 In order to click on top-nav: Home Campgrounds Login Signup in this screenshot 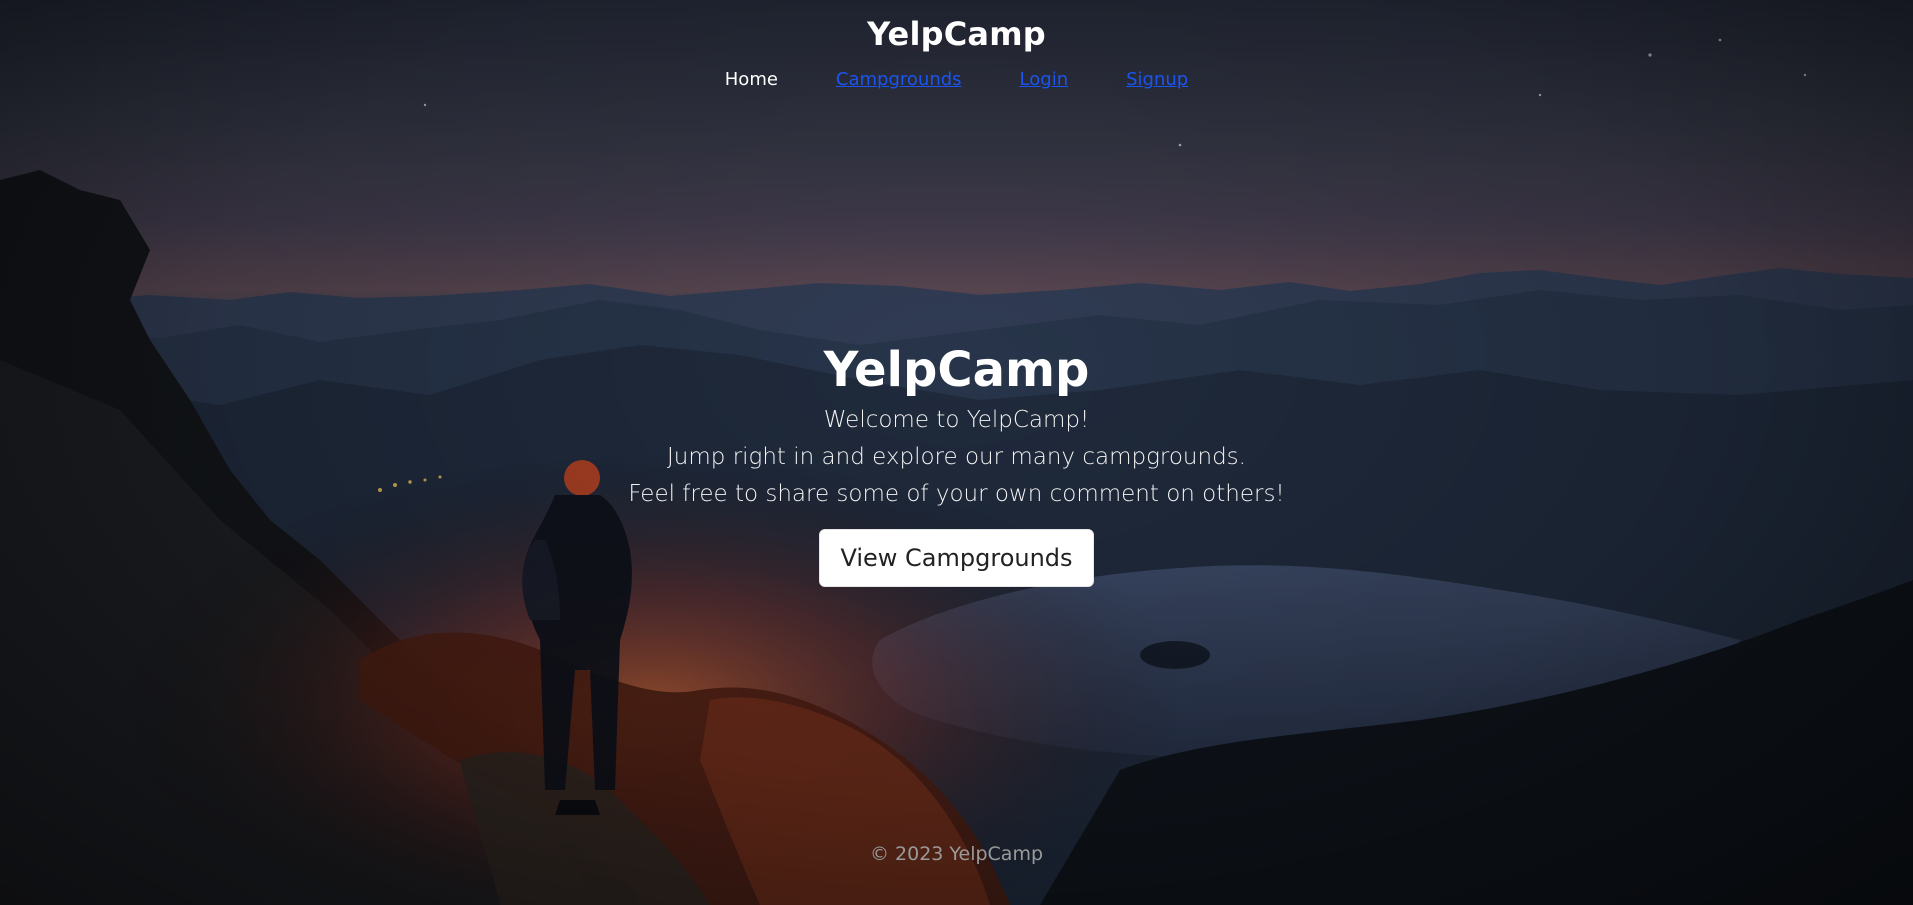, I will do `click(956, 80)`.